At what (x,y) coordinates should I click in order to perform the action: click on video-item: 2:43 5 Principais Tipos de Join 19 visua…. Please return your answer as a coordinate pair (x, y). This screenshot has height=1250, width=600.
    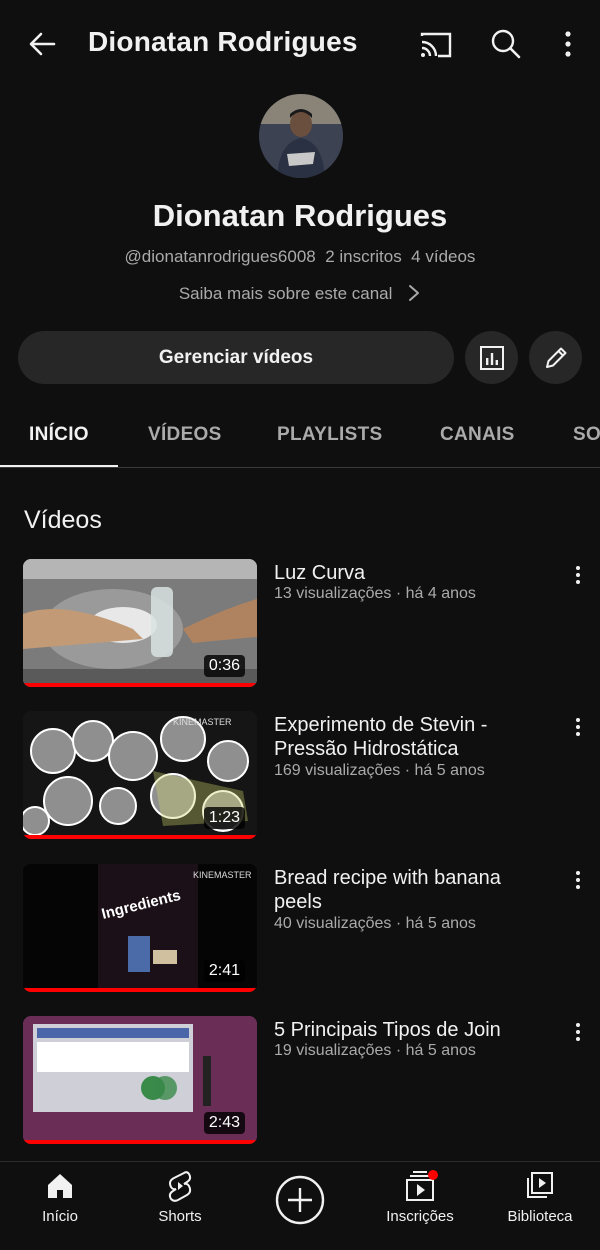
    Looking at the image, I should click on (300, 1082).